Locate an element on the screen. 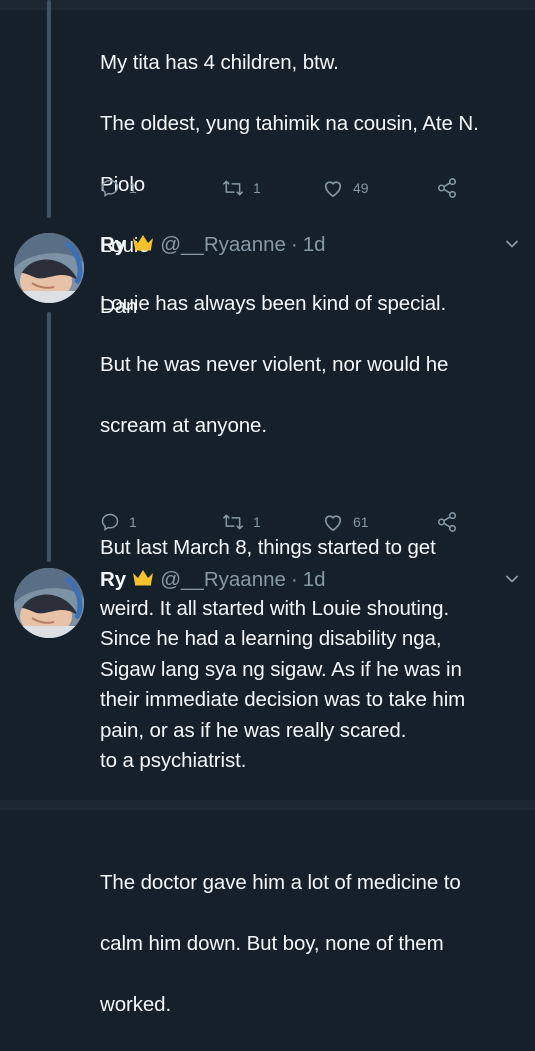 The image size is (535, 1051). tweet-line: worked. is located at coordinates (136, 1004).